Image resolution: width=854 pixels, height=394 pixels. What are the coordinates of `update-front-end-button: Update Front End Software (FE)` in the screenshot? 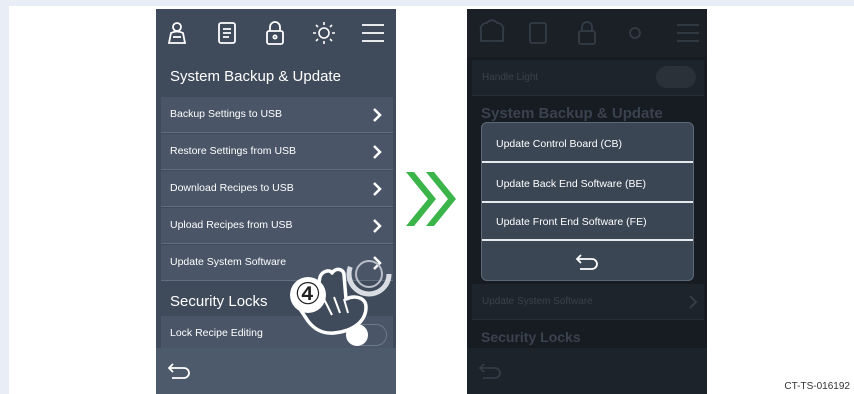 It's located at (587, 222).